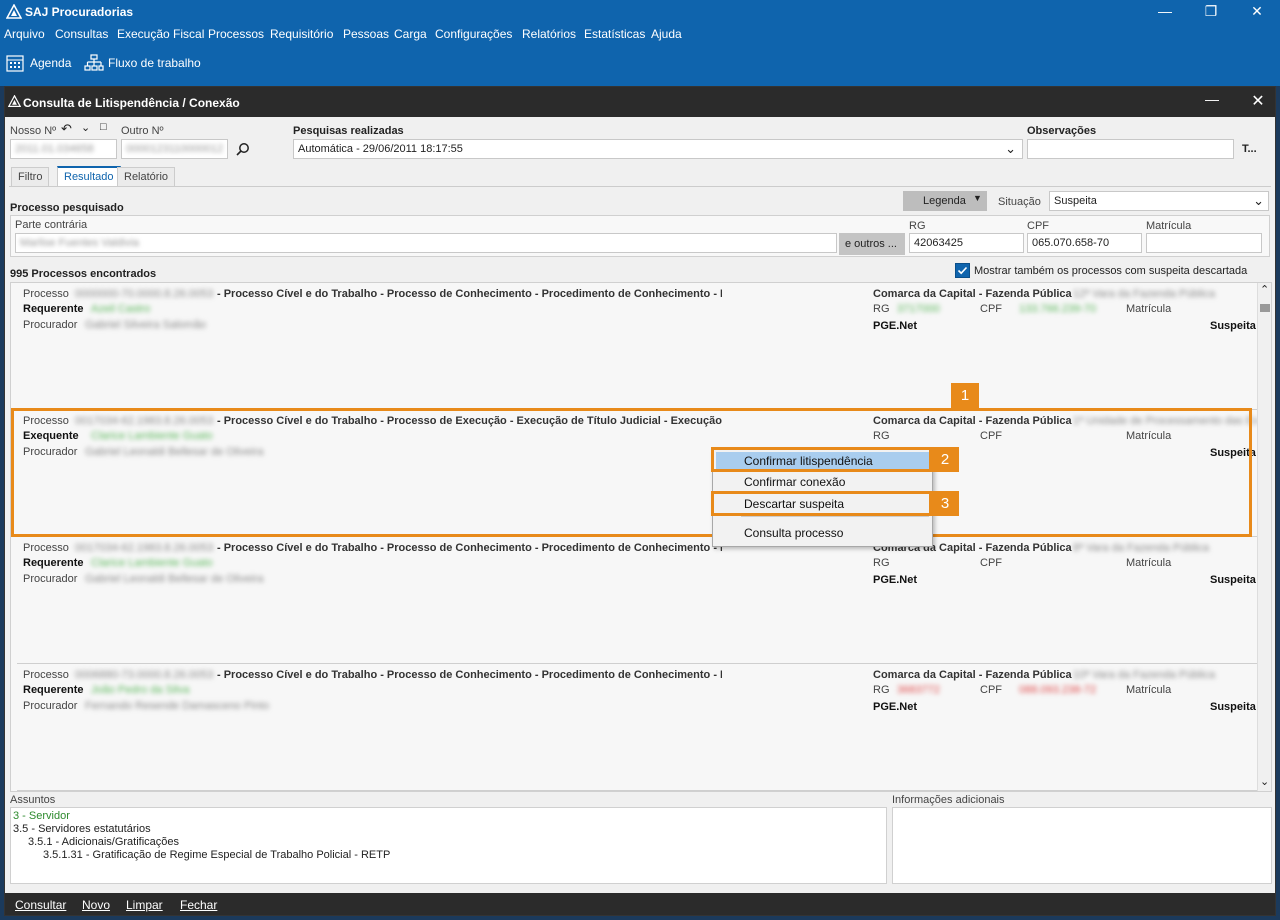  What do you see at coordinates (41, 816) in the screenshot?
I see `assunto-line-1: 3 - Servidor` at bounding box center [41, 816].